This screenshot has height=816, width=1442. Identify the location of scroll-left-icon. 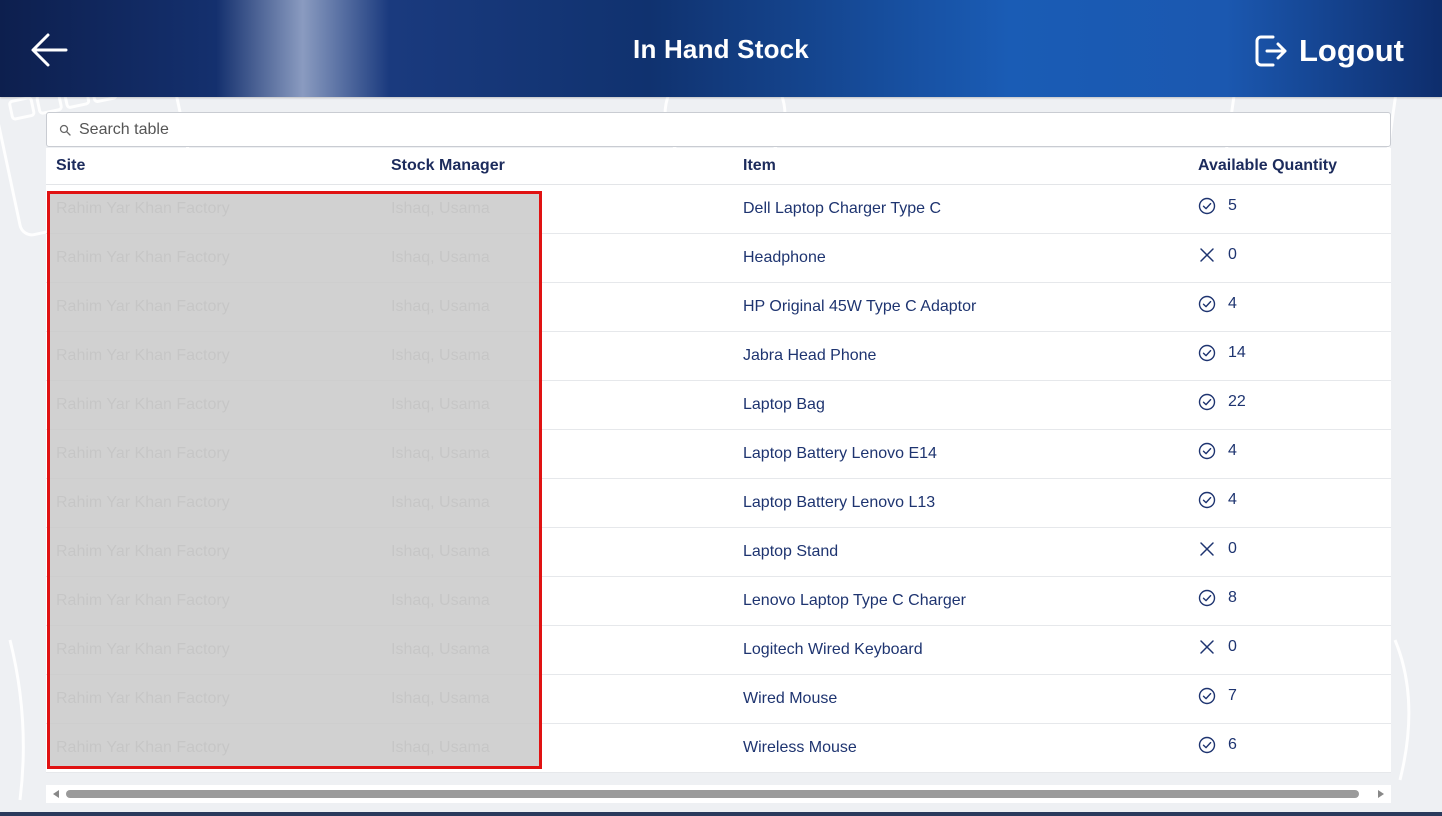
(56, 794).